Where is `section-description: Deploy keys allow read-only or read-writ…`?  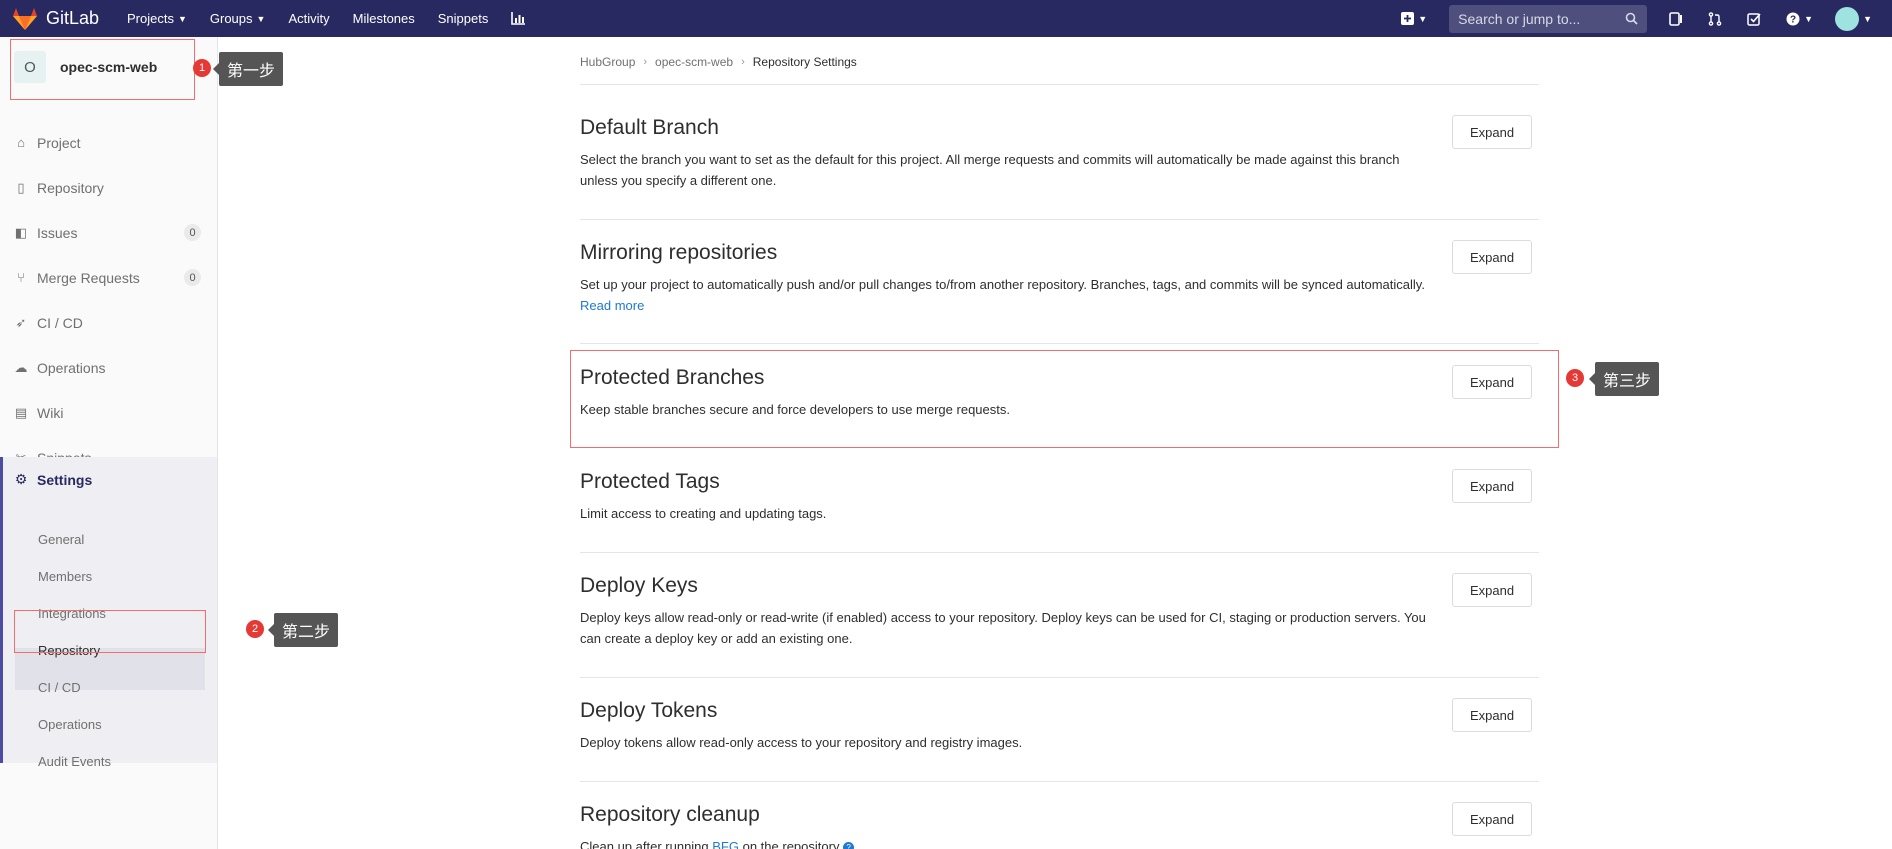 section-description: Deploy keys allow read-only or read-writ… is located at coordinates (1003, 628).